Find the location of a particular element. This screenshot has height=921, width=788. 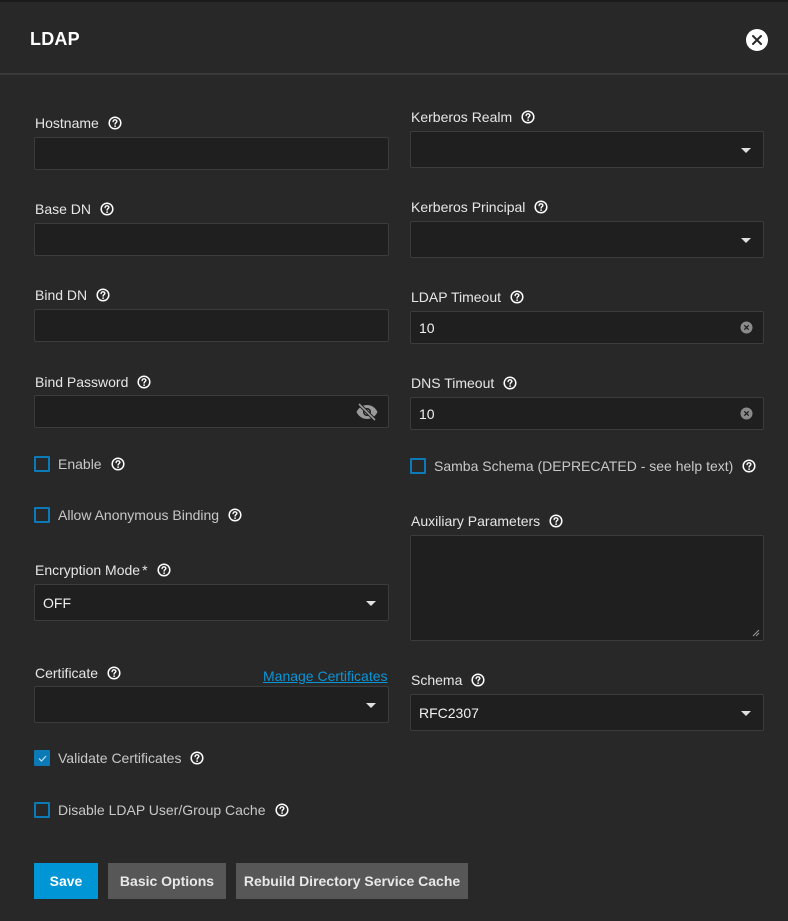

check-icon is located at coordinates (42, 758).